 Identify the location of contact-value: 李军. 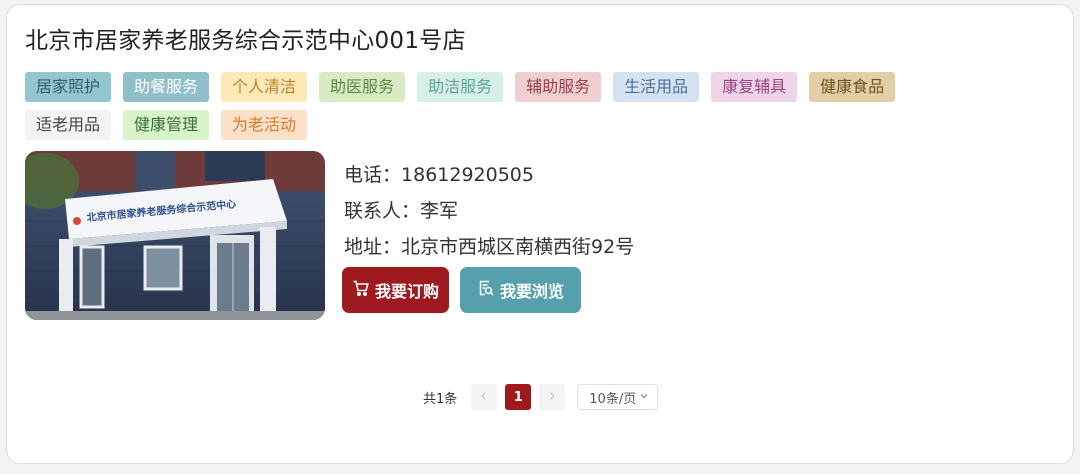
(439, 211).